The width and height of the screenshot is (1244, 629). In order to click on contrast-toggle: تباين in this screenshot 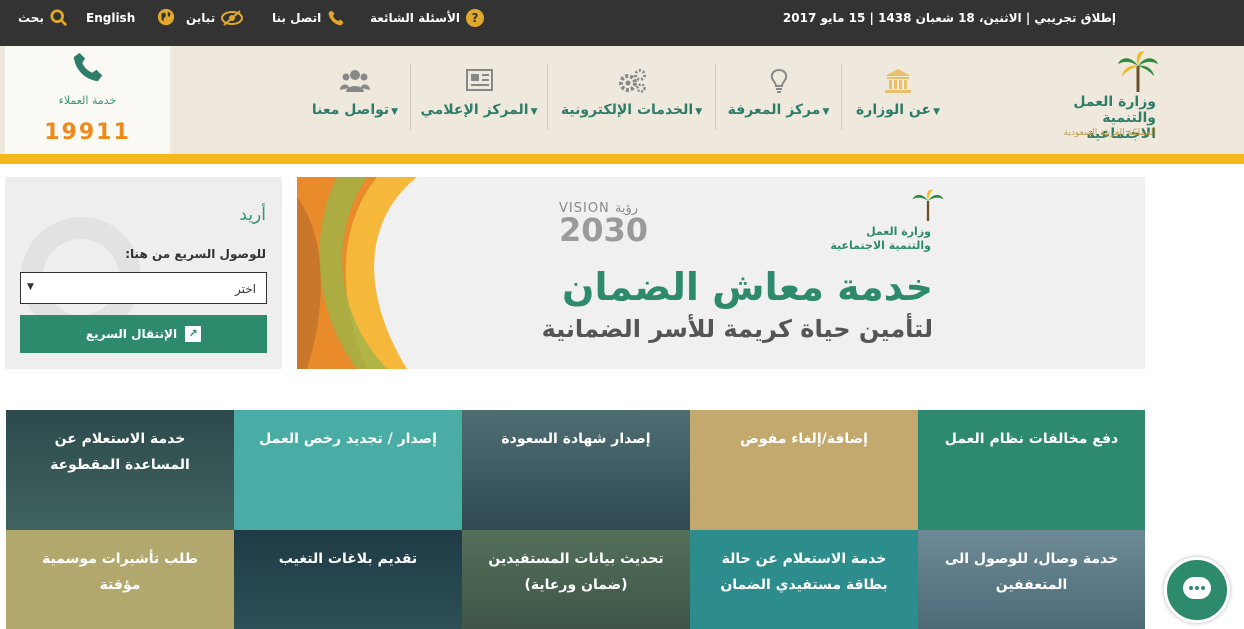, I will do `click(215, 18)`.